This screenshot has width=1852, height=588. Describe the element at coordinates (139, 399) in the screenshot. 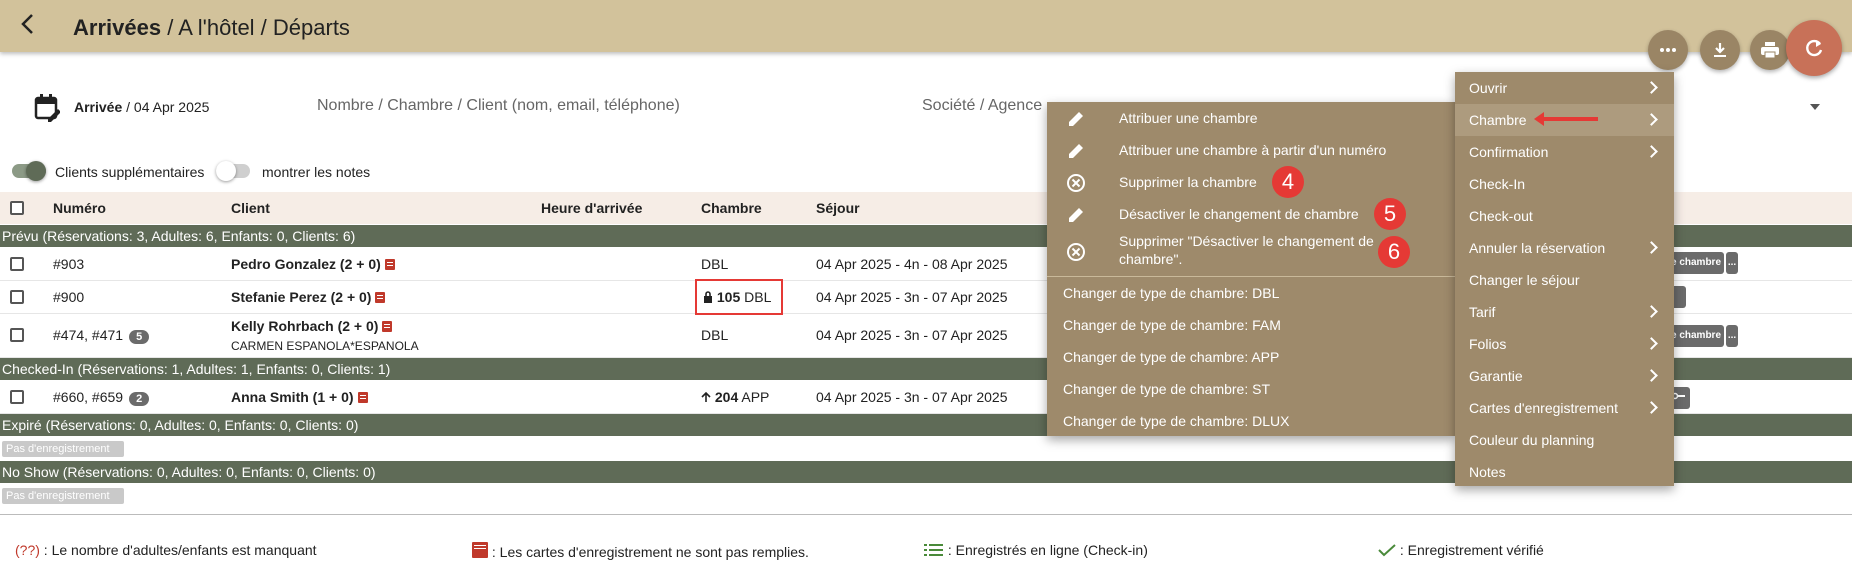

I see `count-badge: 2` at that location.